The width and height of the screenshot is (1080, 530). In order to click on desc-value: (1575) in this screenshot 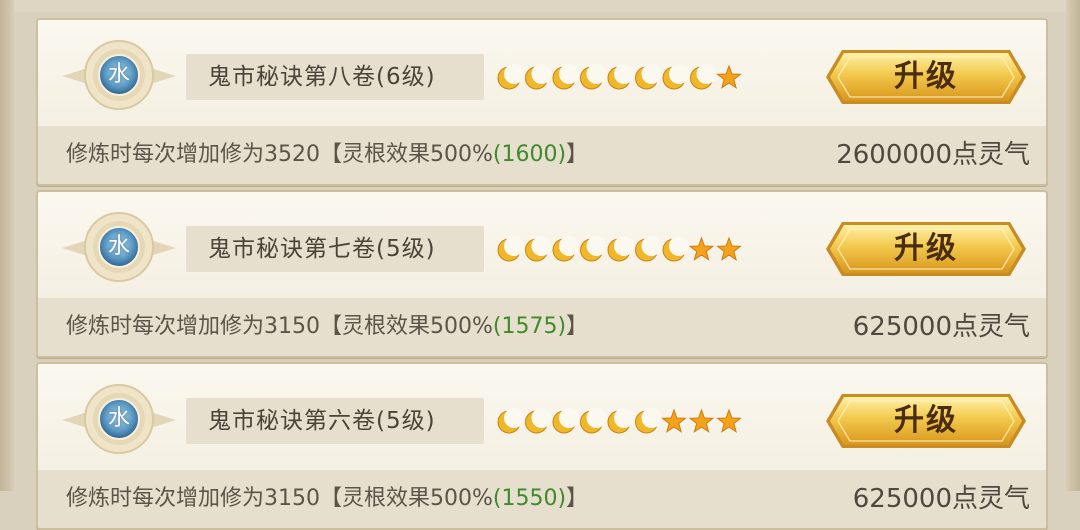, I will do `click(529, 326)`.